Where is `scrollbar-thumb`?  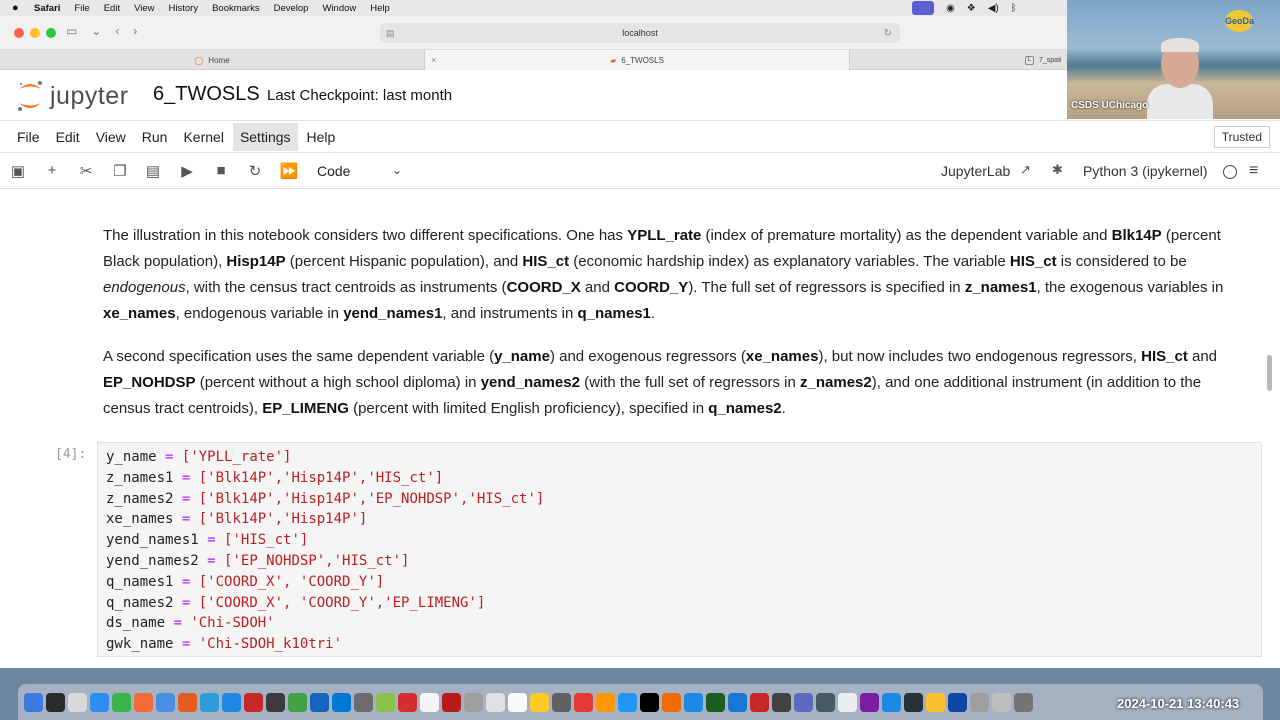 scrollbar-thumb is located at coordinates (1269, 373).